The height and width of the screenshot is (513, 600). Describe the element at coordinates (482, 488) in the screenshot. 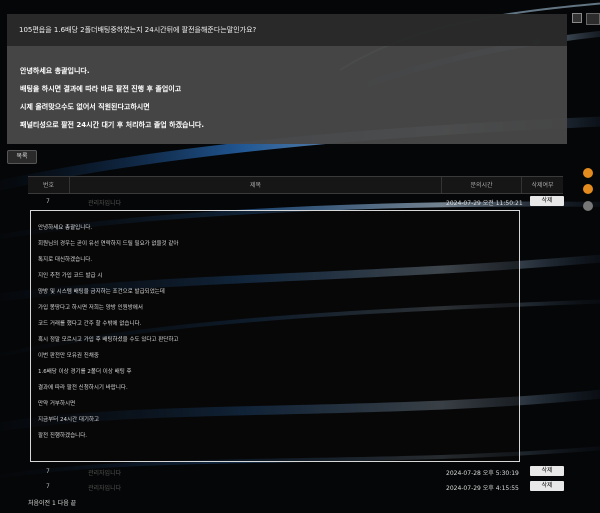

I see `row-date: 2024-07-29 오후 4:15:55` at that location.